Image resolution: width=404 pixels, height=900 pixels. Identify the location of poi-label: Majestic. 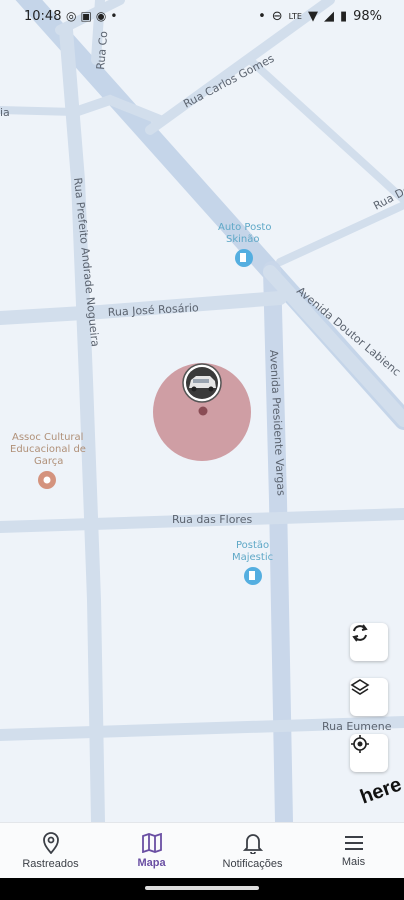
(252, 557).